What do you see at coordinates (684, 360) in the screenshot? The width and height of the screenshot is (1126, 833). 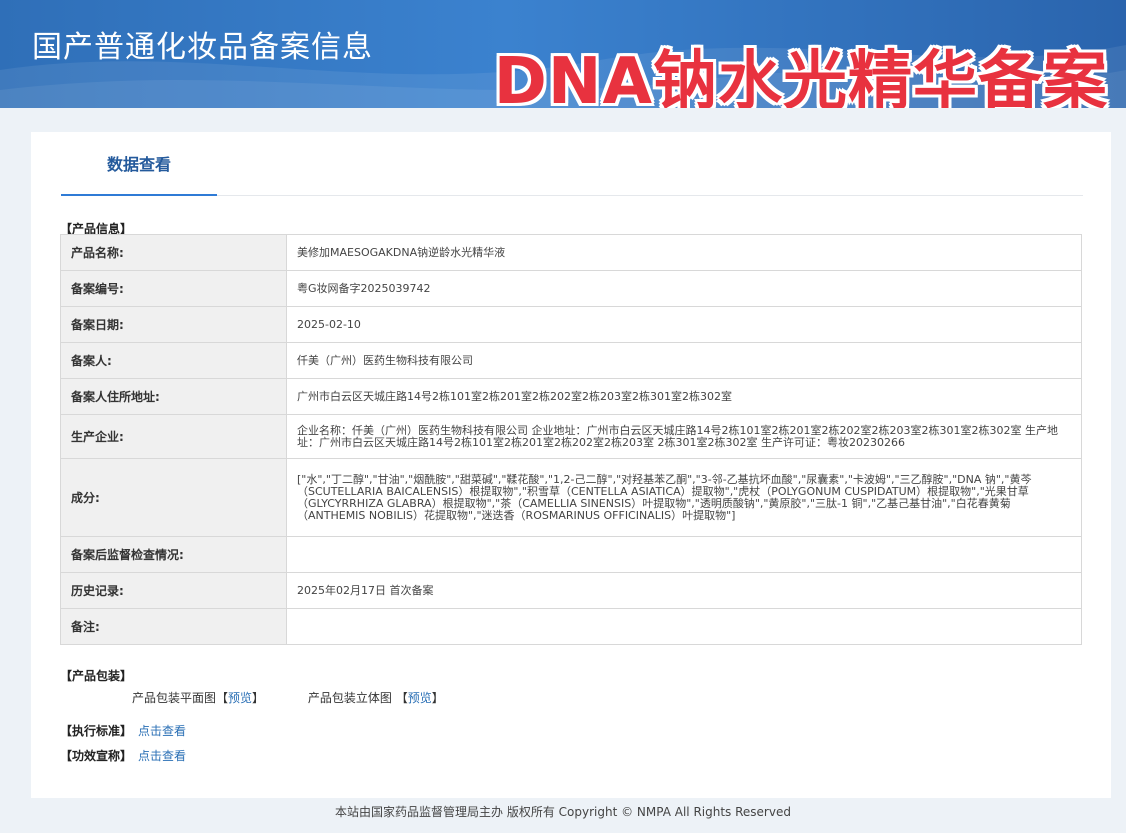 I see `row-value: 仟美（广州）医药生物科技有限公司` at bounding box center [684, 360].